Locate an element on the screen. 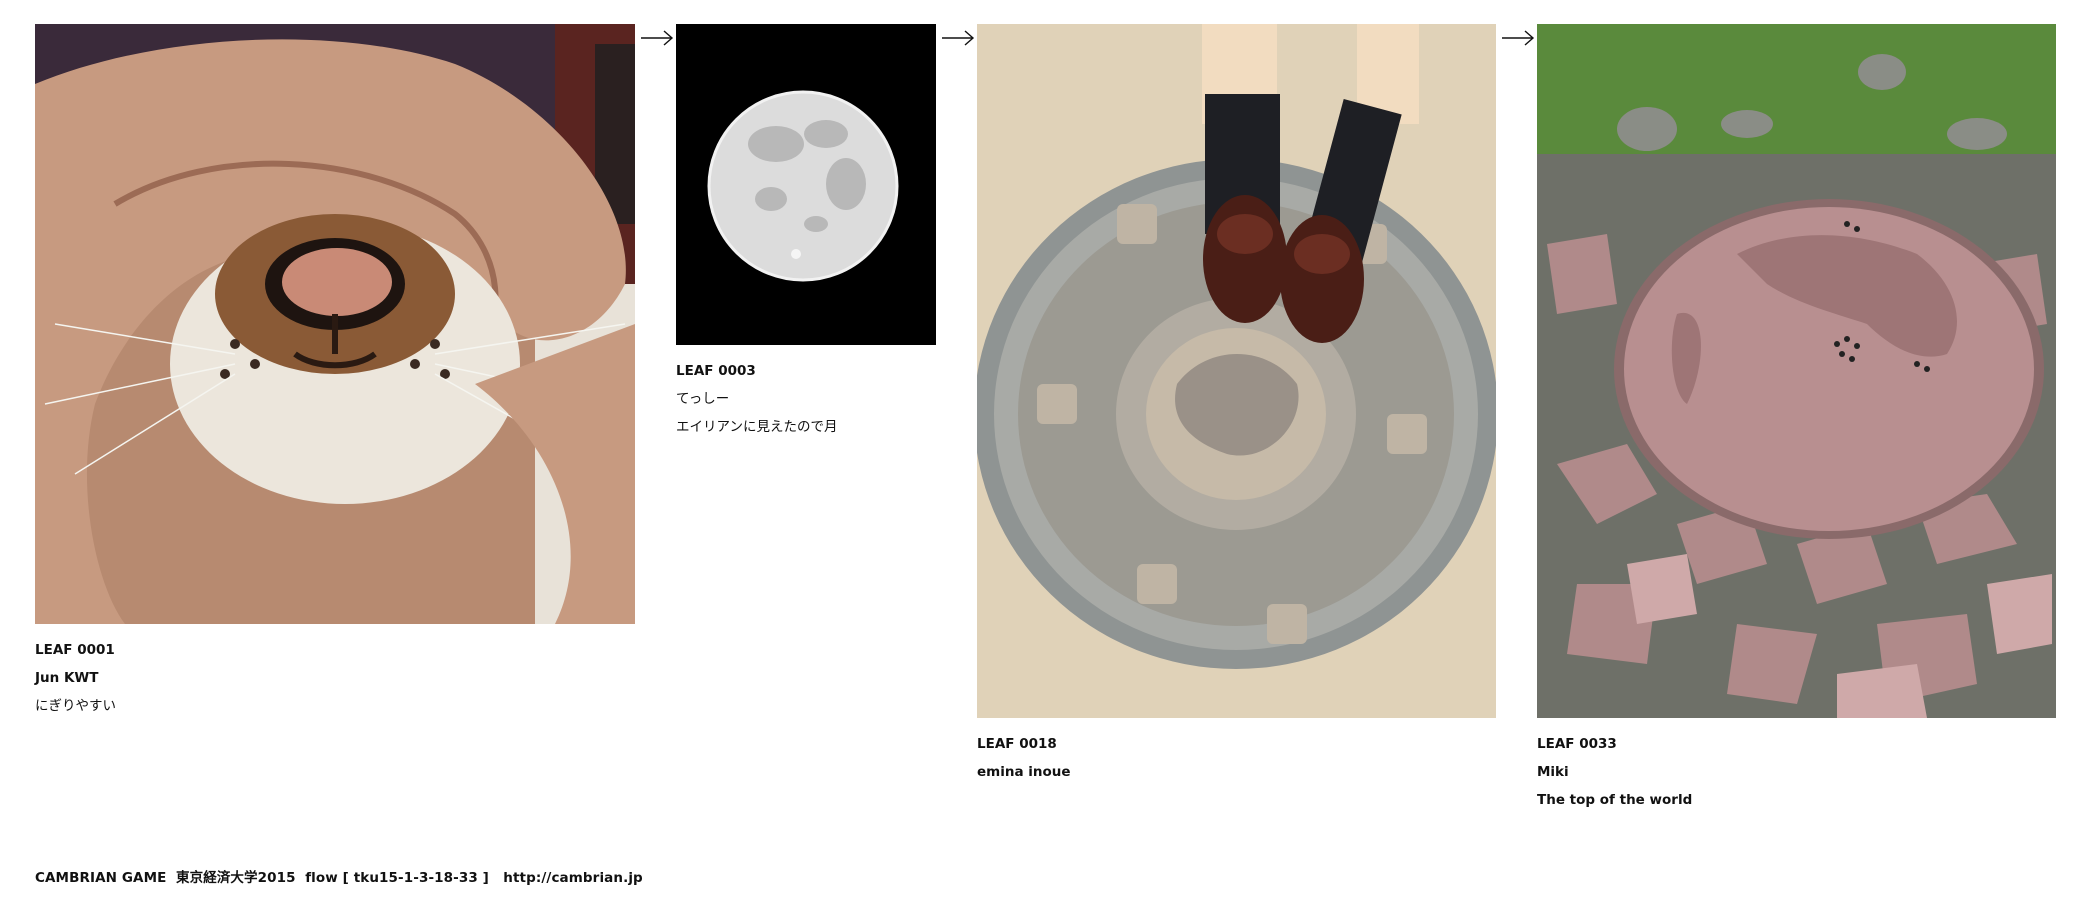  leaf-author: emina inoue is located at coordinates (1024, 772).